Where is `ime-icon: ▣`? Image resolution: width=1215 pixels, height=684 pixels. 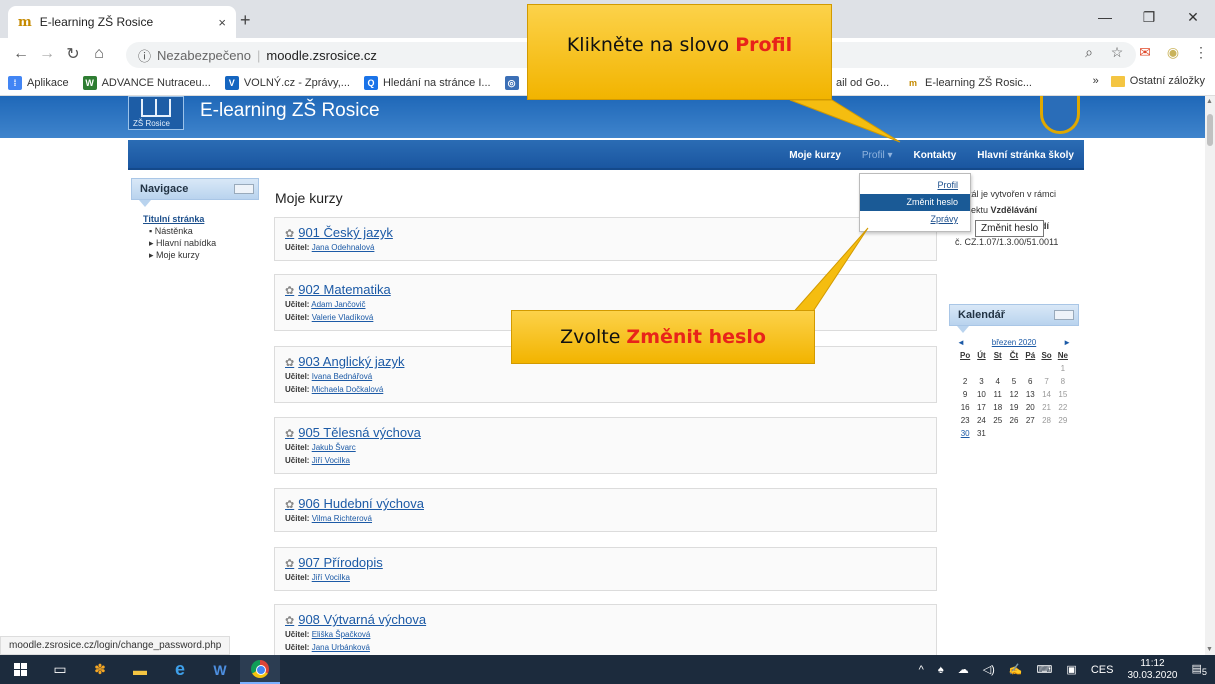
ime-icon: ▣ is located at coordinates (1071, 669).